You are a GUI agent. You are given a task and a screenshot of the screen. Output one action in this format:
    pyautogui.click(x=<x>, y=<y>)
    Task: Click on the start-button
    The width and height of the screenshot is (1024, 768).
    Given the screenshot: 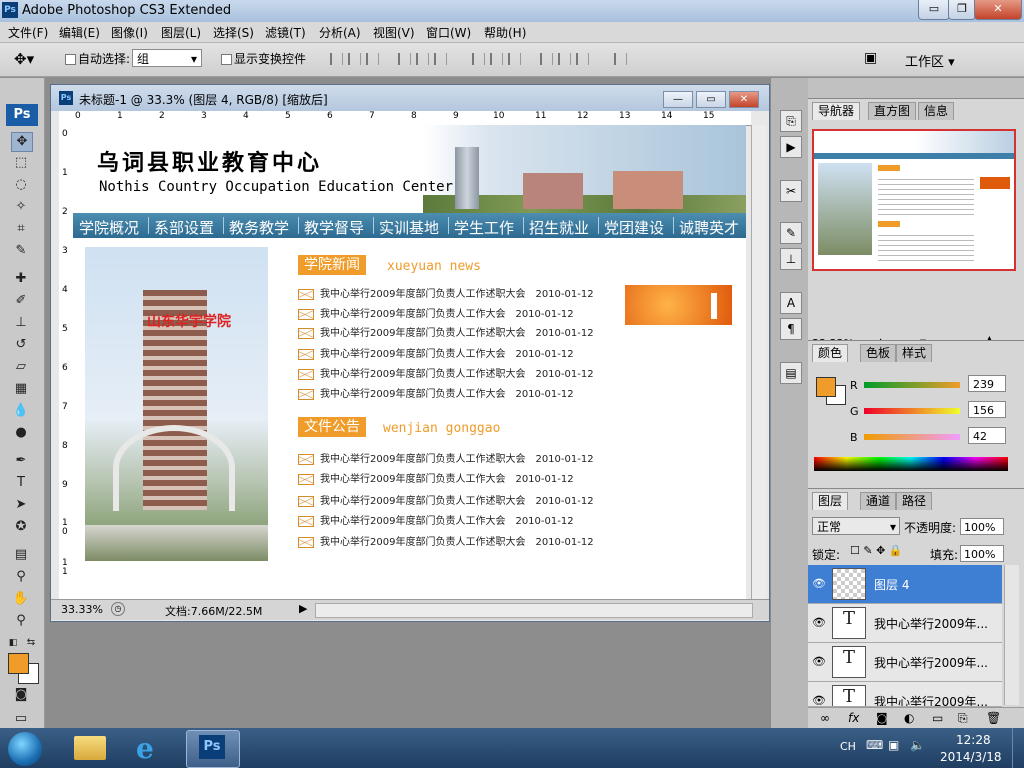 What is the action you would take?
    pyautogui.click(x=25, y=749)
    